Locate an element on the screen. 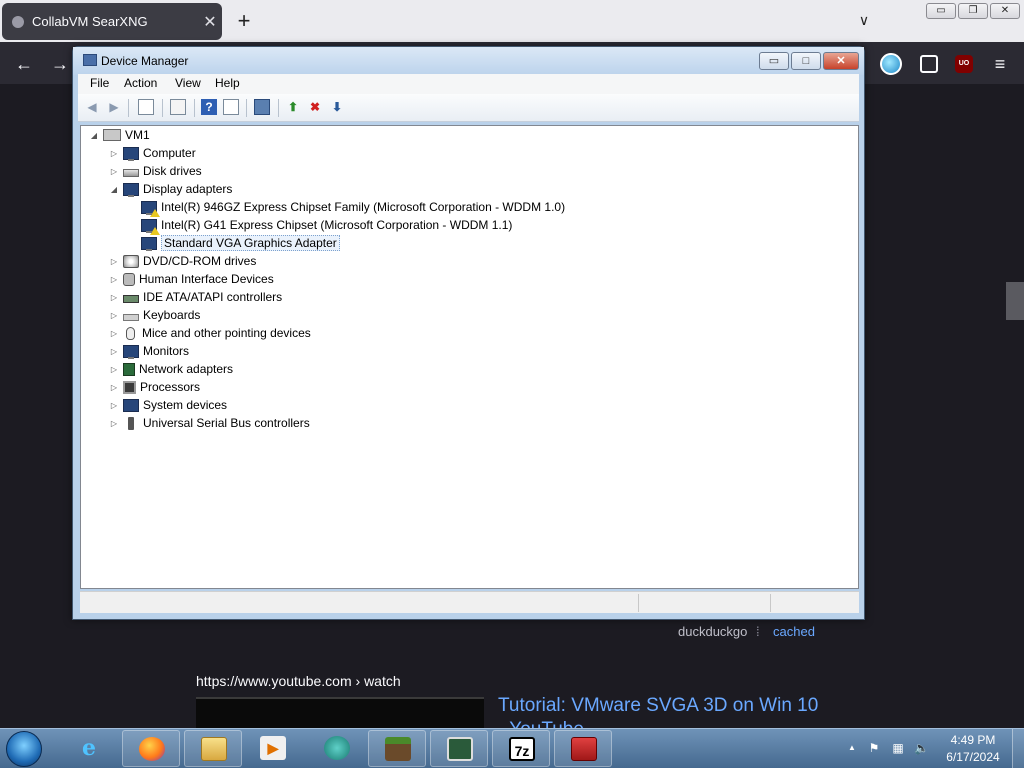  device-manager-titlebar is located at coordinates (468, 61).